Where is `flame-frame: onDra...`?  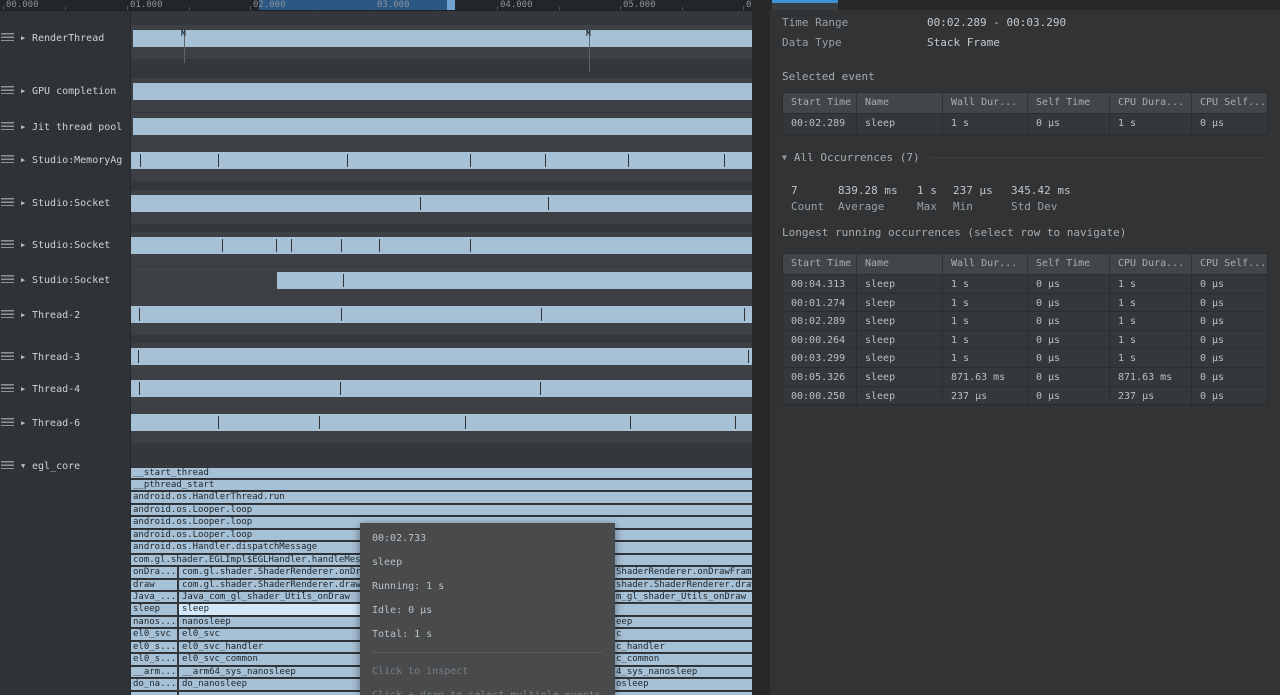 flame-frame: onDra... is located at coordinates (153, 573).